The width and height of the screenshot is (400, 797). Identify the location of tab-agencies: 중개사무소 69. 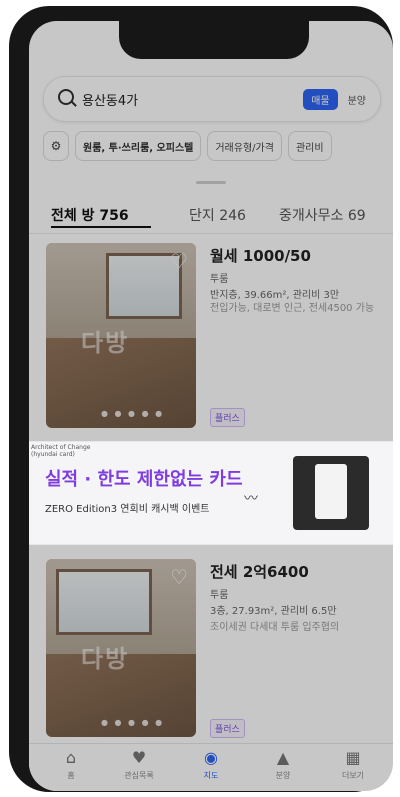
(322, 215).